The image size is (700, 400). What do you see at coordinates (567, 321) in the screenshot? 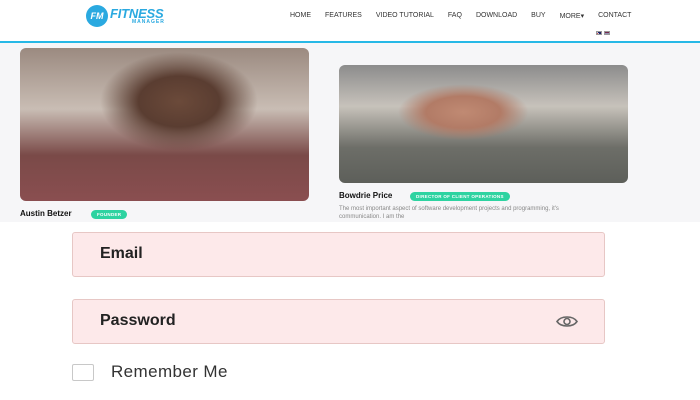
I see `eye-icon` at bounding box center [567, 321].